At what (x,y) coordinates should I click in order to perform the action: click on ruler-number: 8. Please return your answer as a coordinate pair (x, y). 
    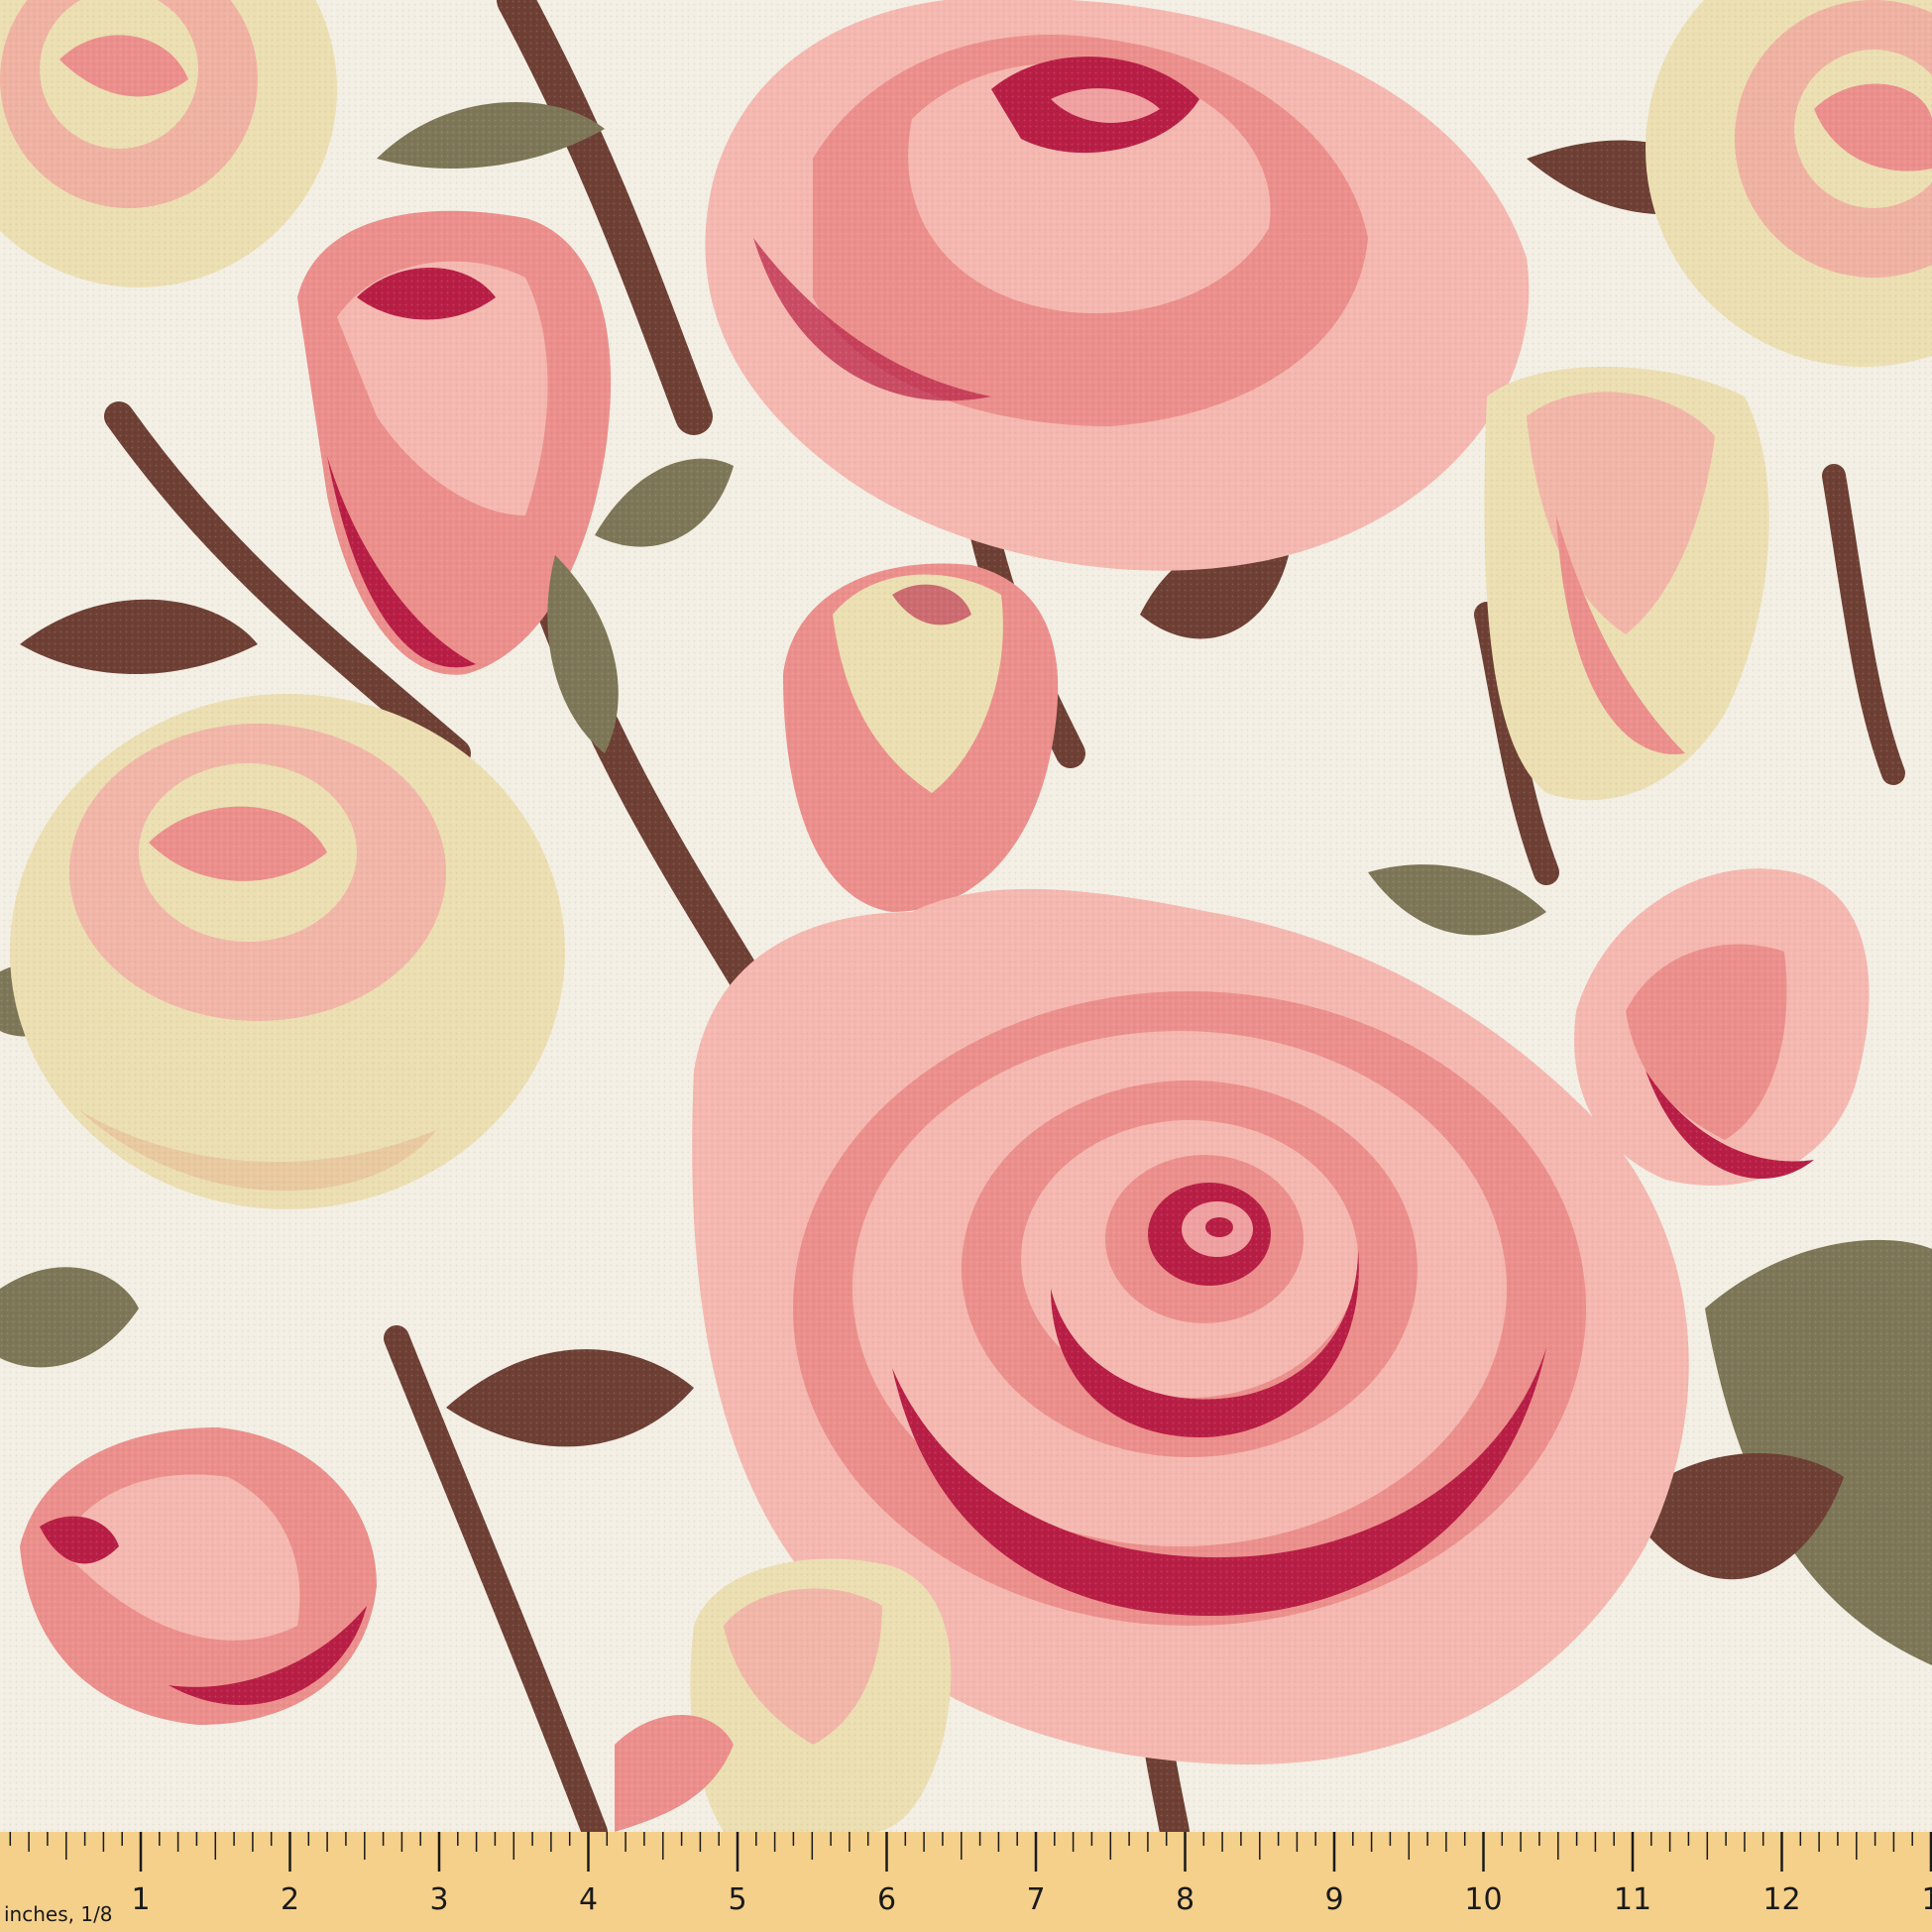
    Looking at the image, I should click on (1185, 1899).